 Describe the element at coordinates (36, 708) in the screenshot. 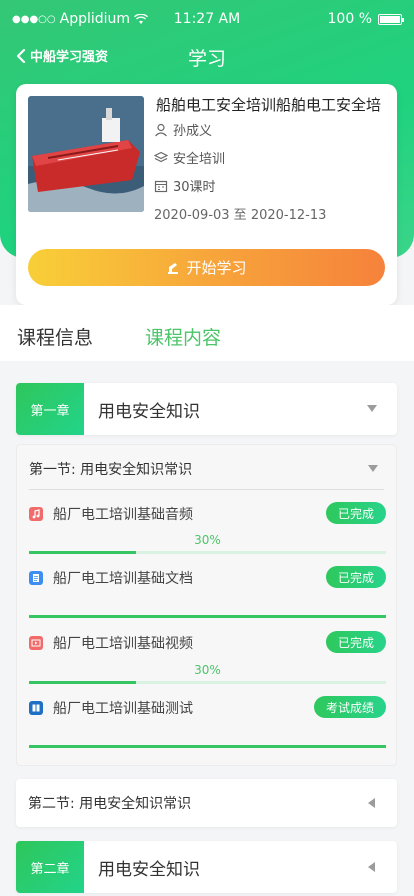

I see `book-icon` at that location.